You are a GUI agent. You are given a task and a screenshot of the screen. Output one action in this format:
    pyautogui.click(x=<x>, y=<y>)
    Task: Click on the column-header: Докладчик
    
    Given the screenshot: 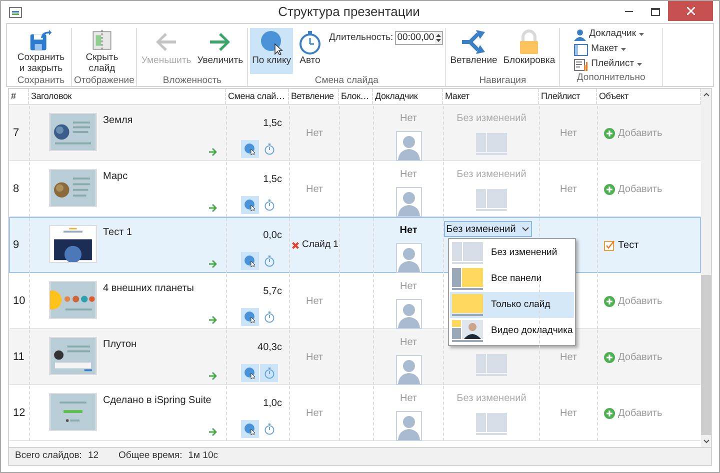 What is the action you would take?
    pyautogui.click(x=396, y=97)
    